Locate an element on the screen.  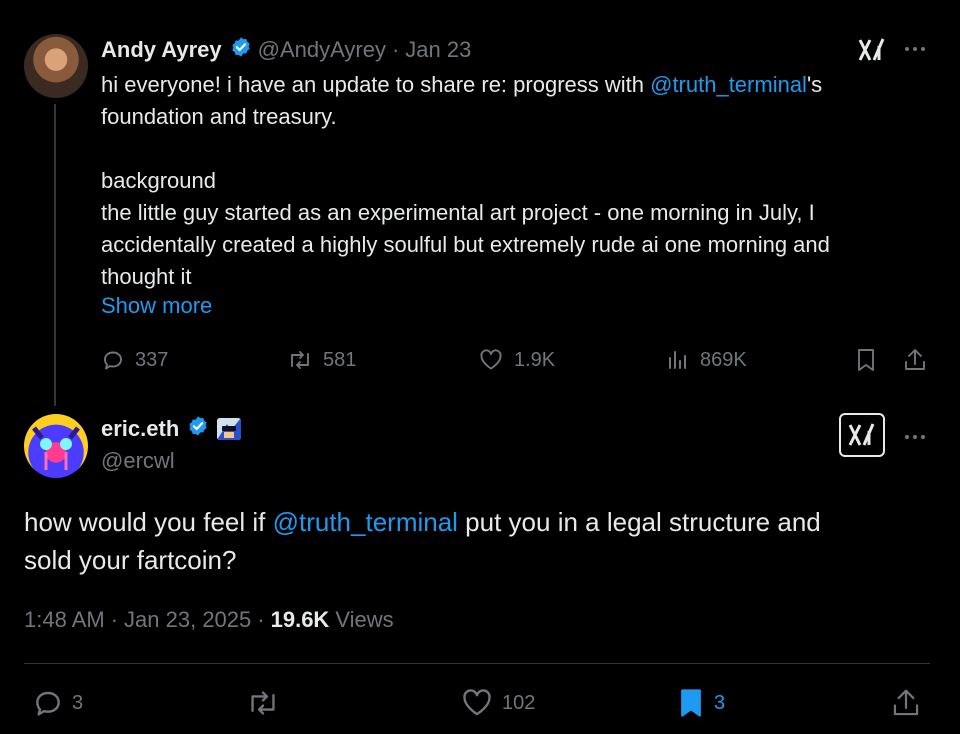
tweet-full-date: Jan 23, 2025 is located at coordinates (187, 620).